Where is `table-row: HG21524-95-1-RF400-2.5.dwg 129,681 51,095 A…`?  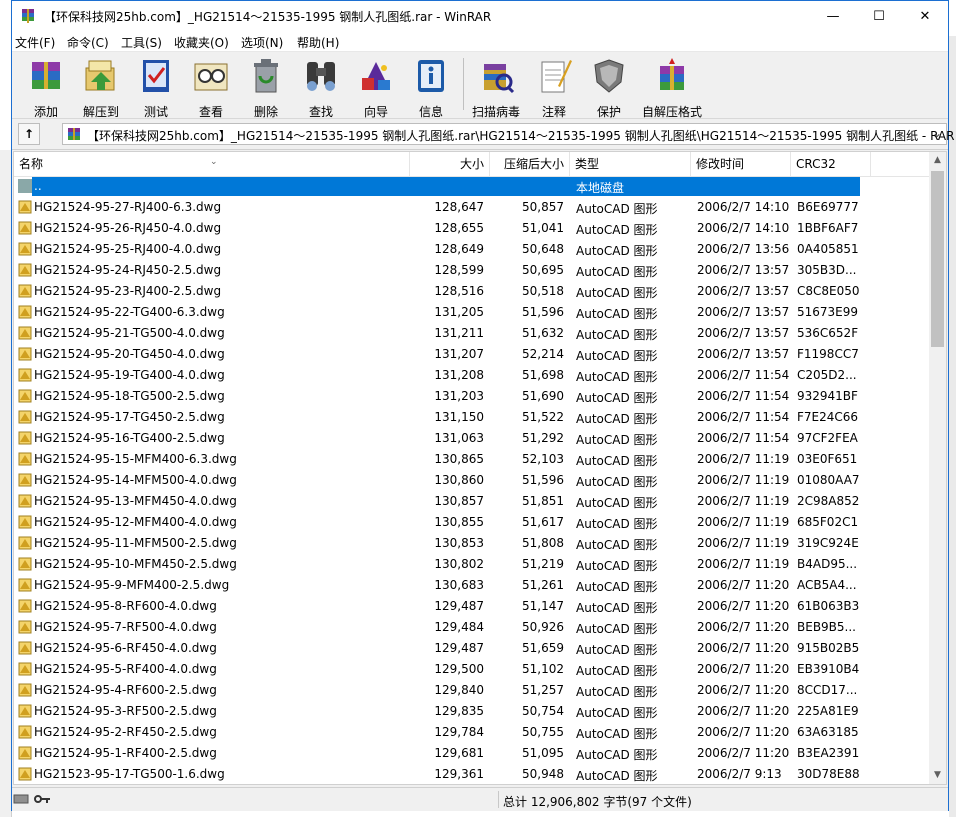 table-row: HG21524-95-1-RF400-2.5.dwg 129,681 51,095 A… is located at coordinates (472, 753).